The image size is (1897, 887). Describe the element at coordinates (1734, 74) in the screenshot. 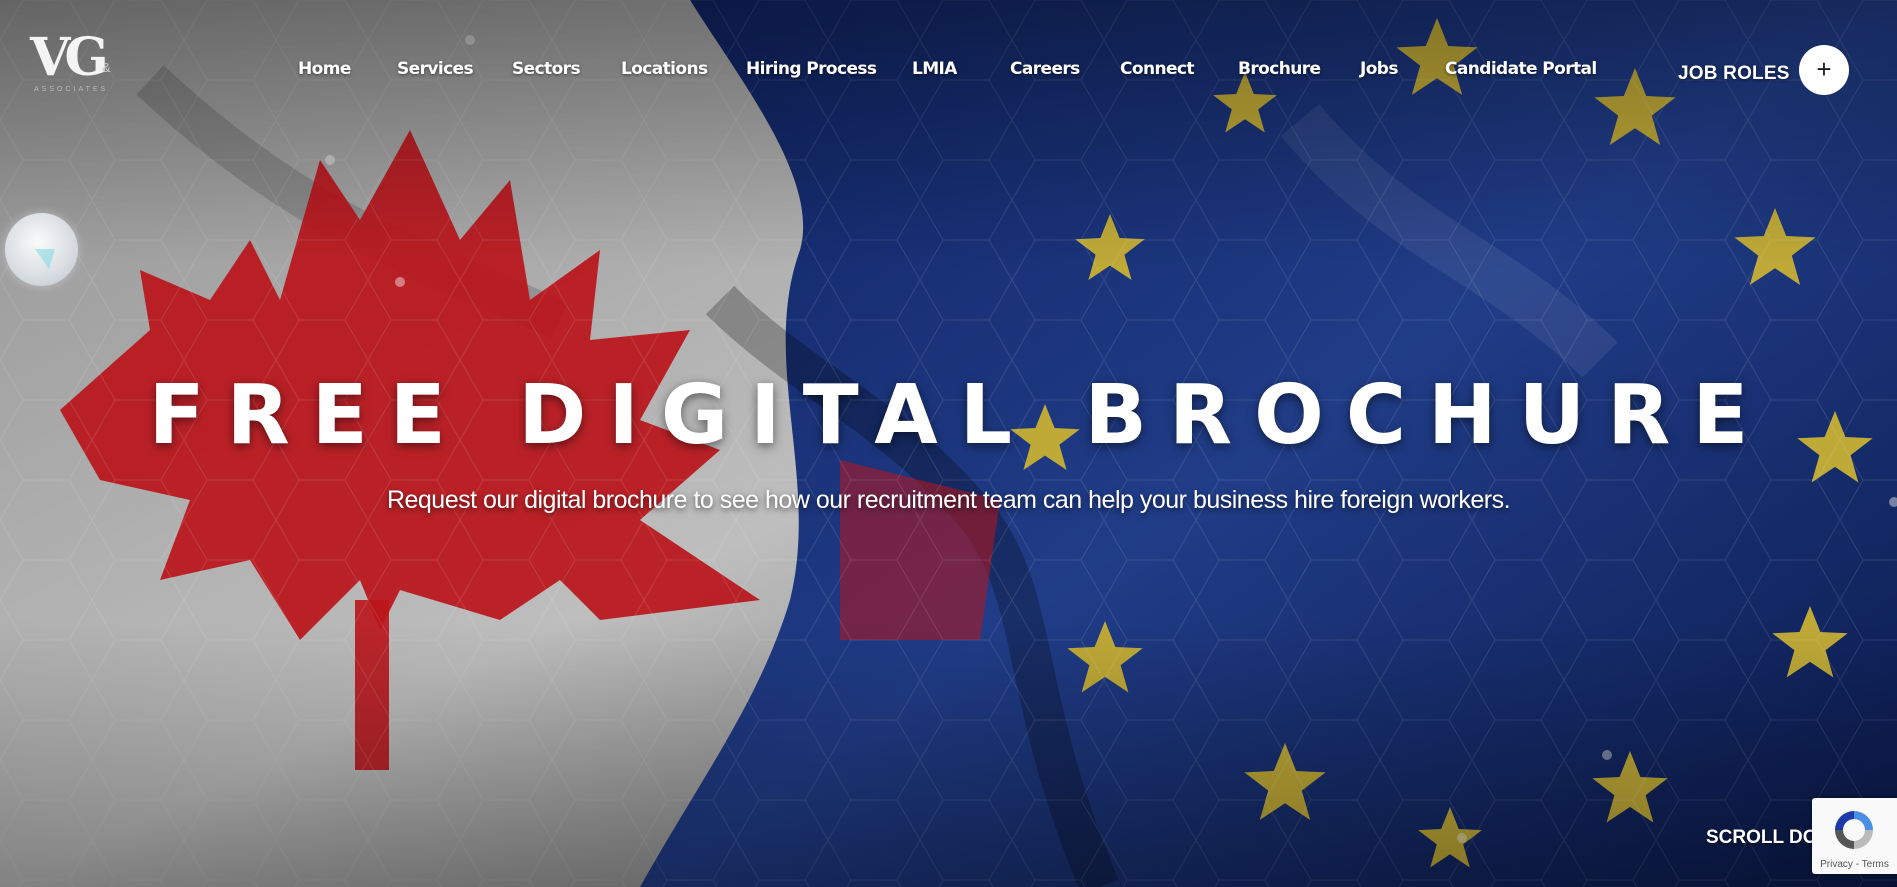

I see `job-roles-link: JOB ROLES` at that location.